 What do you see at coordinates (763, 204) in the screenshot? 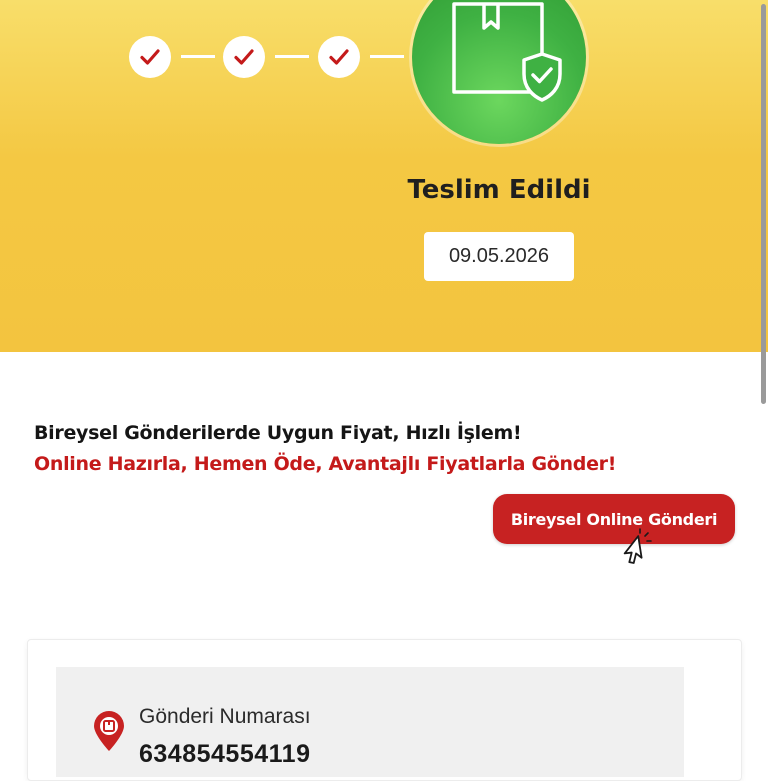
I see `page-scrollbar` at bounding box center [763, 204].